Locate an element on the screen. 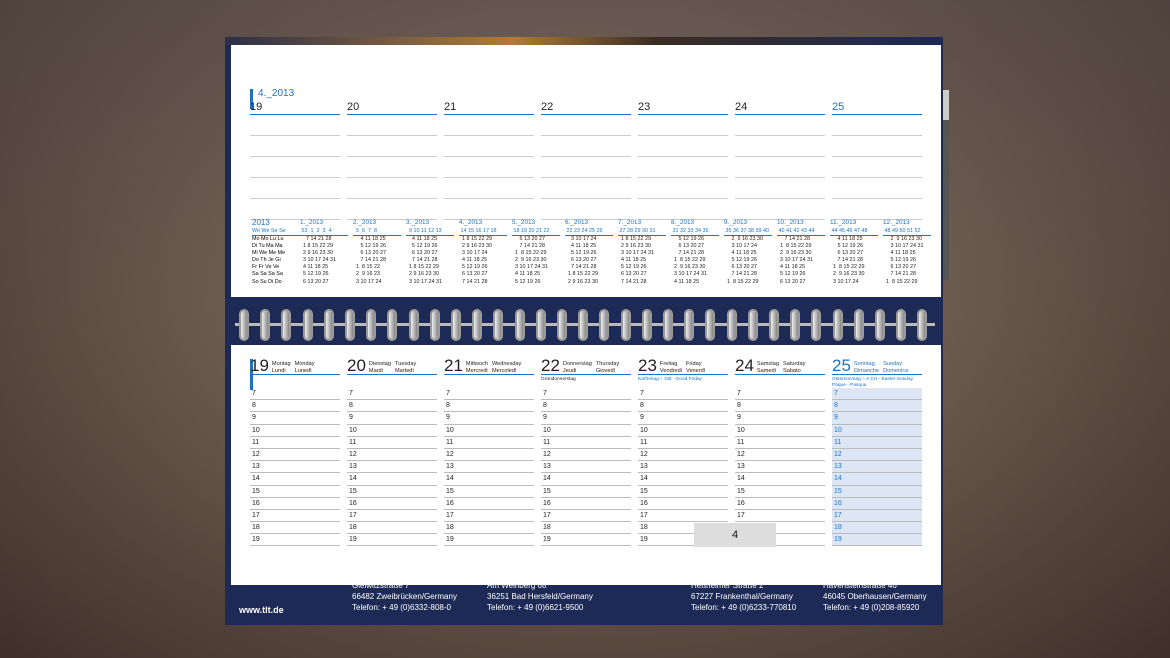  website-link: www.tlt.de is located at coordinates (261, 610).